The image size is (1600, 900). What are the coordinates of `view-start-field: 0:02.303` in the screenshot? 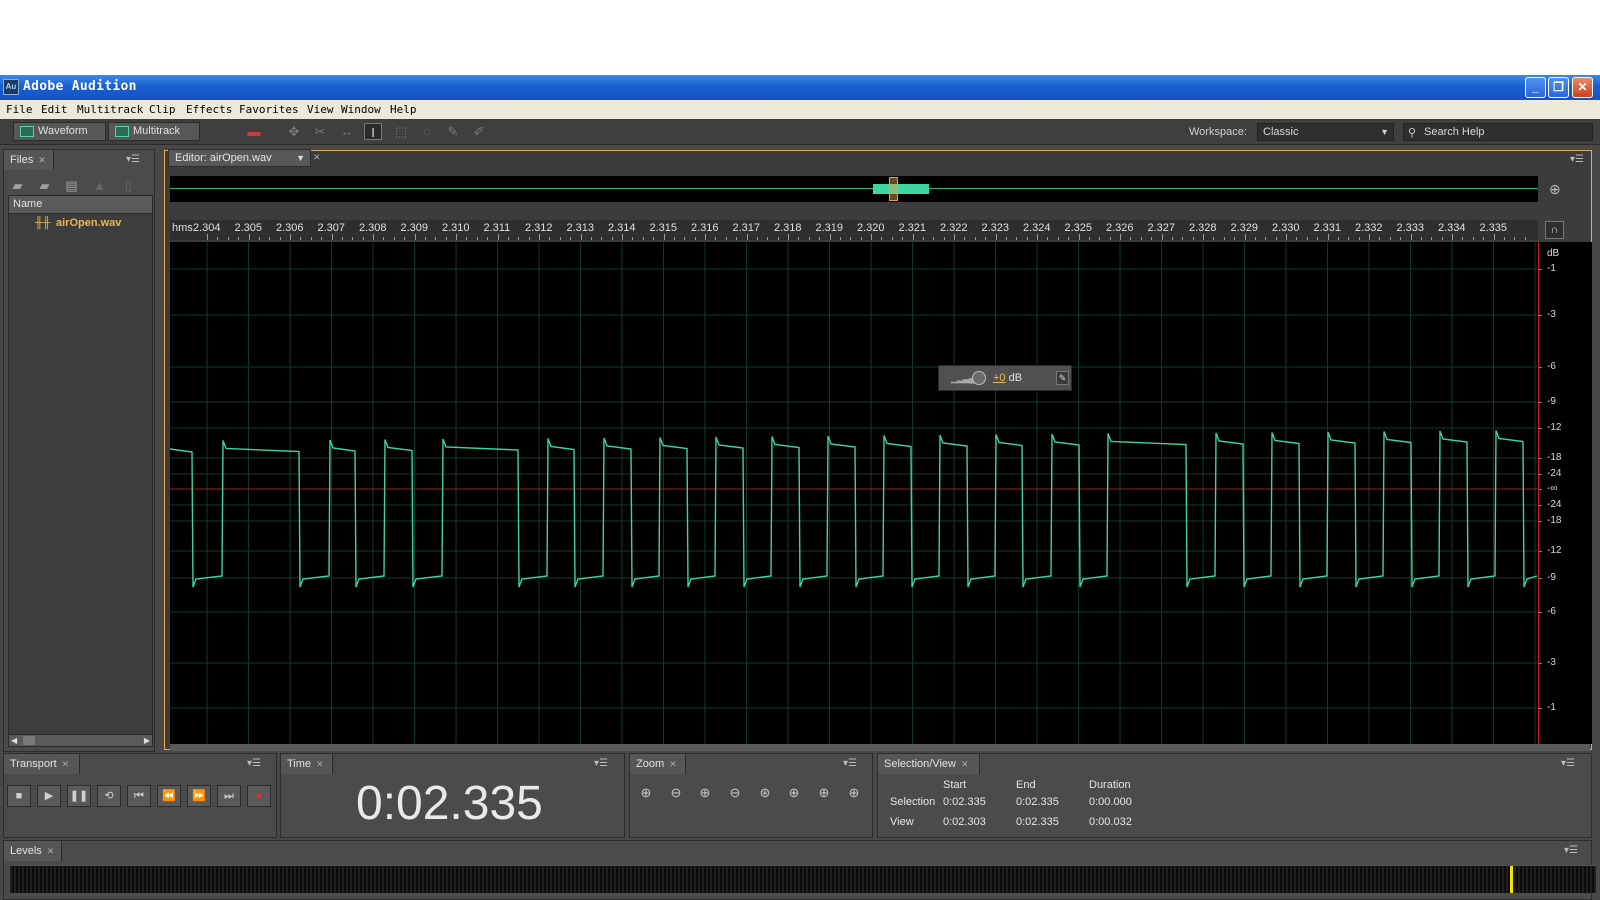 It's located at (964, 822).